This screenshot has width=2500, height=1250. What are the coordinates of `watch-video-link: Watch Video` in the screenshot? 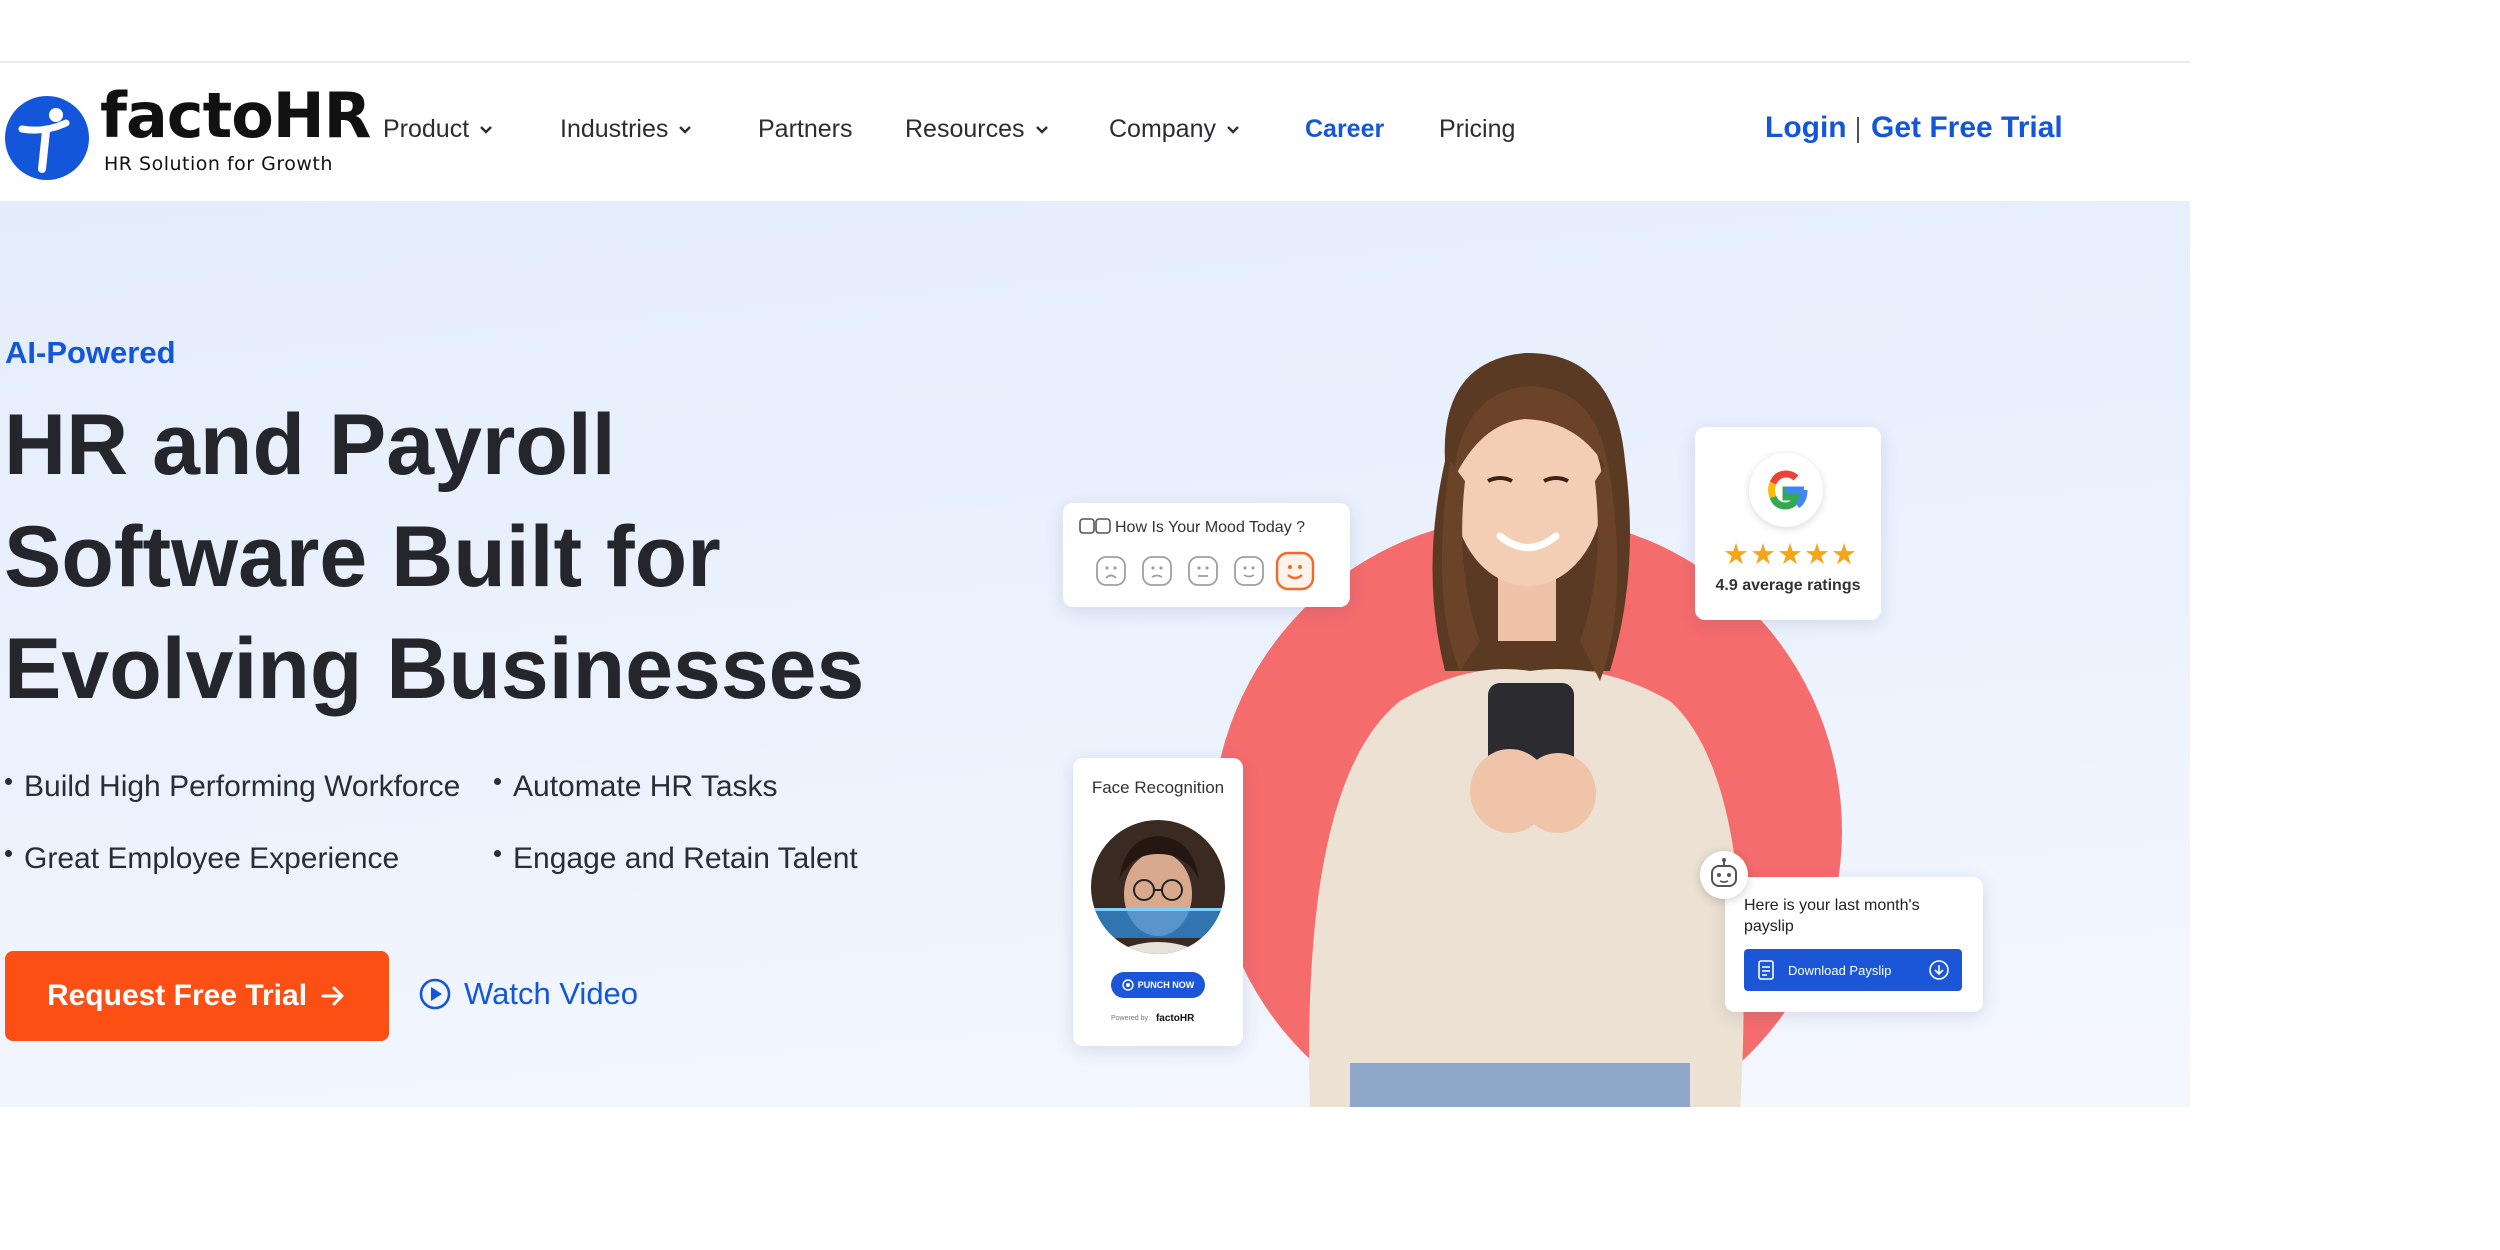 It's located at (528, 994).